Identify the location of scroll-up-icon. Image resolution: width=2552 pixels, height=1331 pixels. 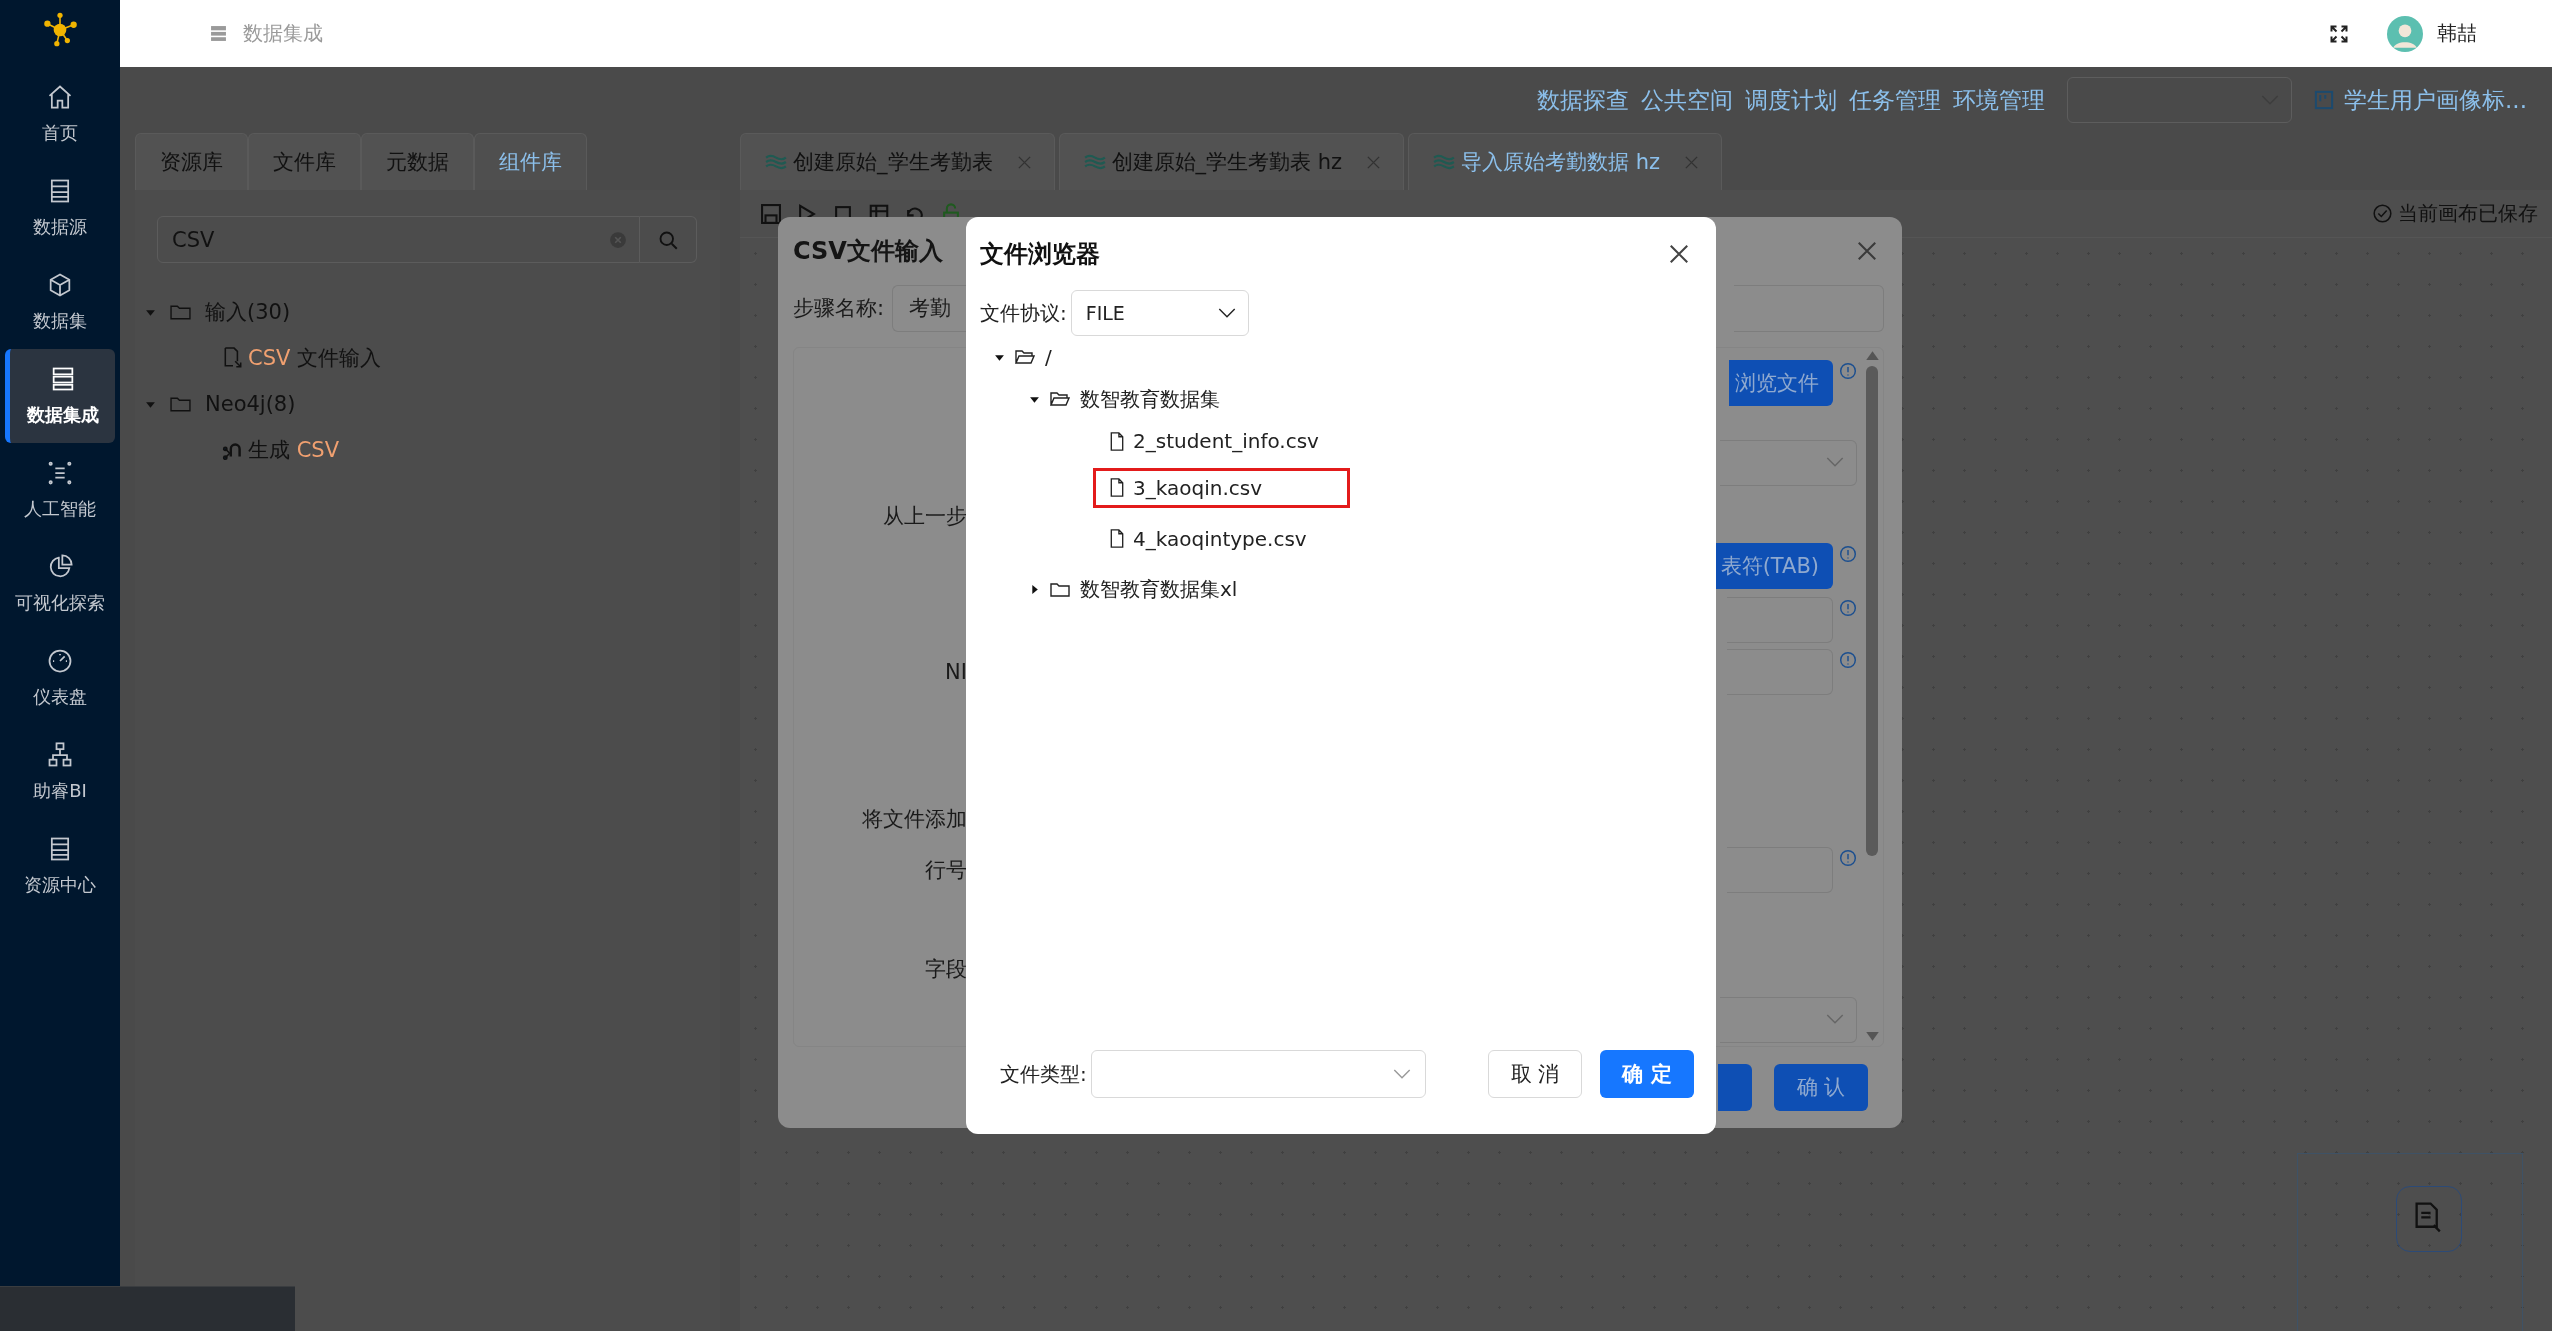
(1872, 354).